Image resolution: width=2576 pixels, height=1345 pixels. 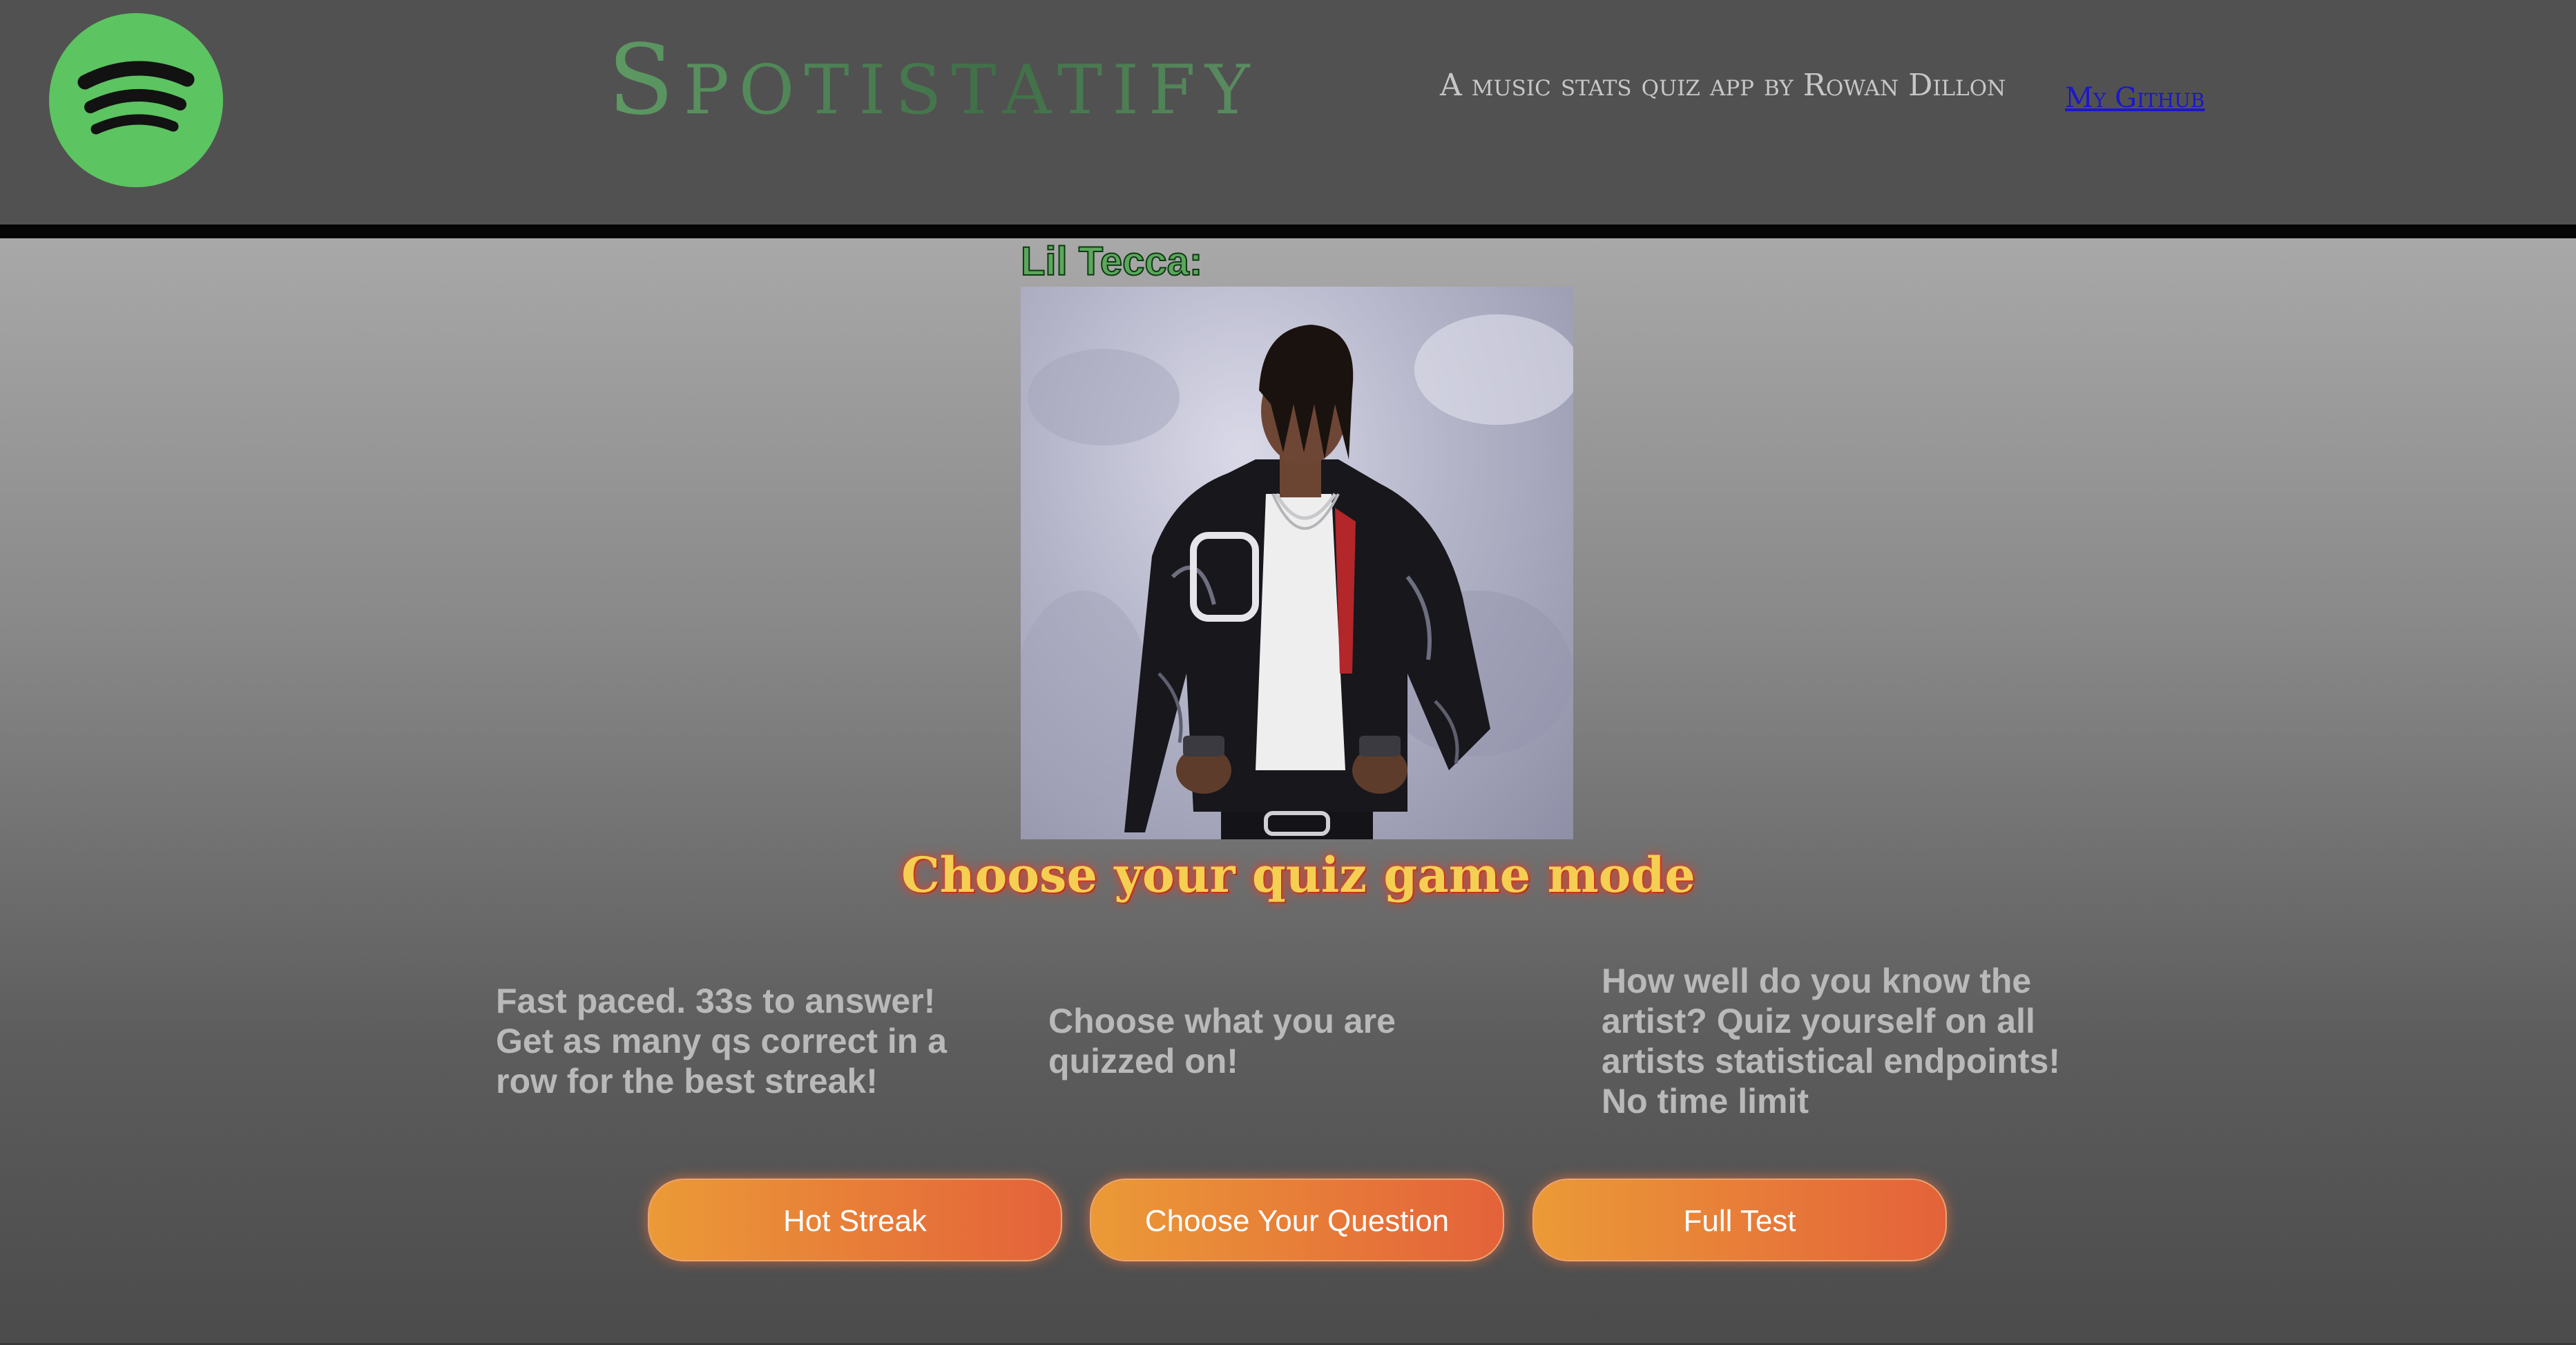 What do you see at coordinates (855, 1220) in the screenshot?
I see `hot-streak-button: Hot Streak` at bounding box center [855, 1220].